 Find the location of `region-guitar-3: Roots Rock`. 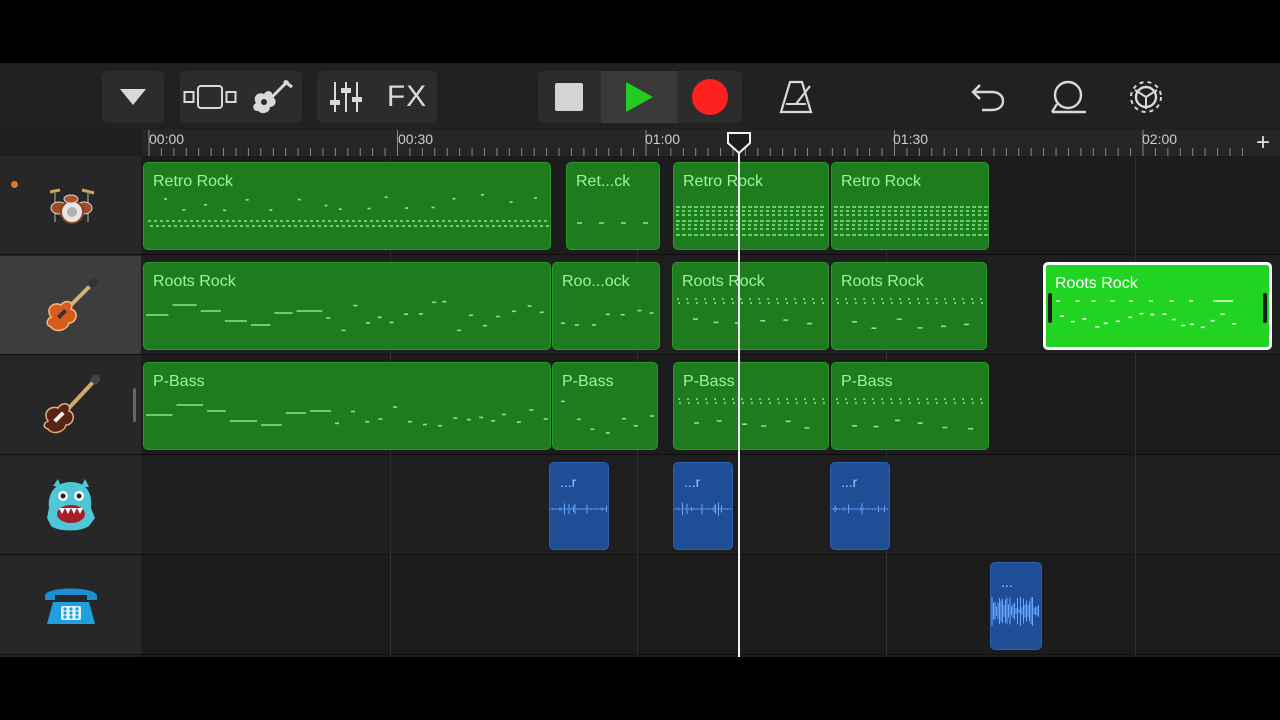

region-guitar-3: Roots Rock is located at coordinates (750, 306).